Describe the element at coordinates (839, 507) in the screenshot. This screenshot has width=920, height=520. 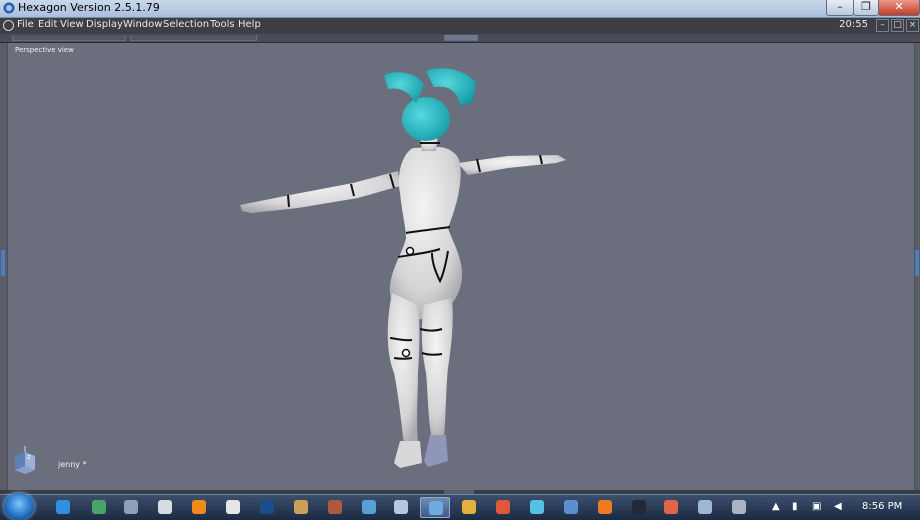
I see `tray-volume-icon: ◀` at that location.